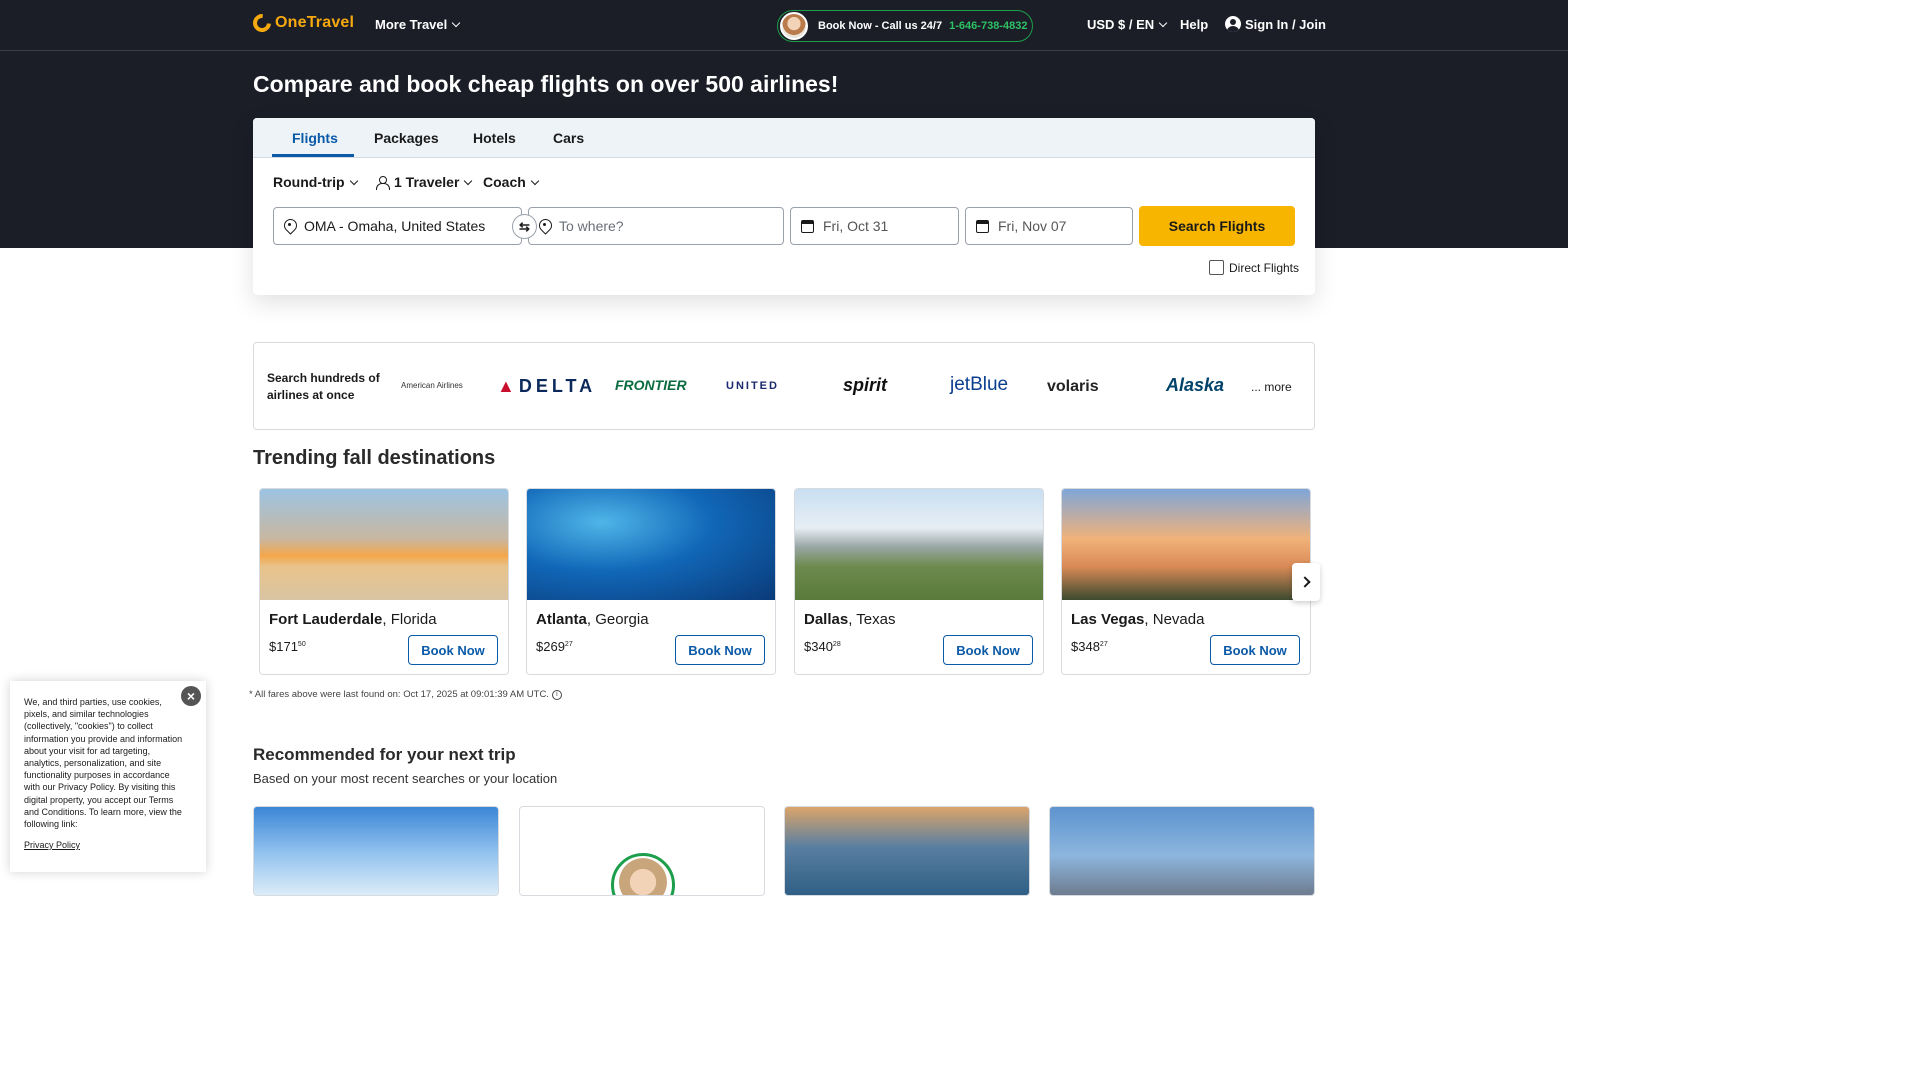 The height and width of the screenshot is (1080, 1920). What do you see at coordinates (856, 226) in the screenshot?
I see `depart-date-value: Fri, Oct 31` at bounding box center [856, 226].